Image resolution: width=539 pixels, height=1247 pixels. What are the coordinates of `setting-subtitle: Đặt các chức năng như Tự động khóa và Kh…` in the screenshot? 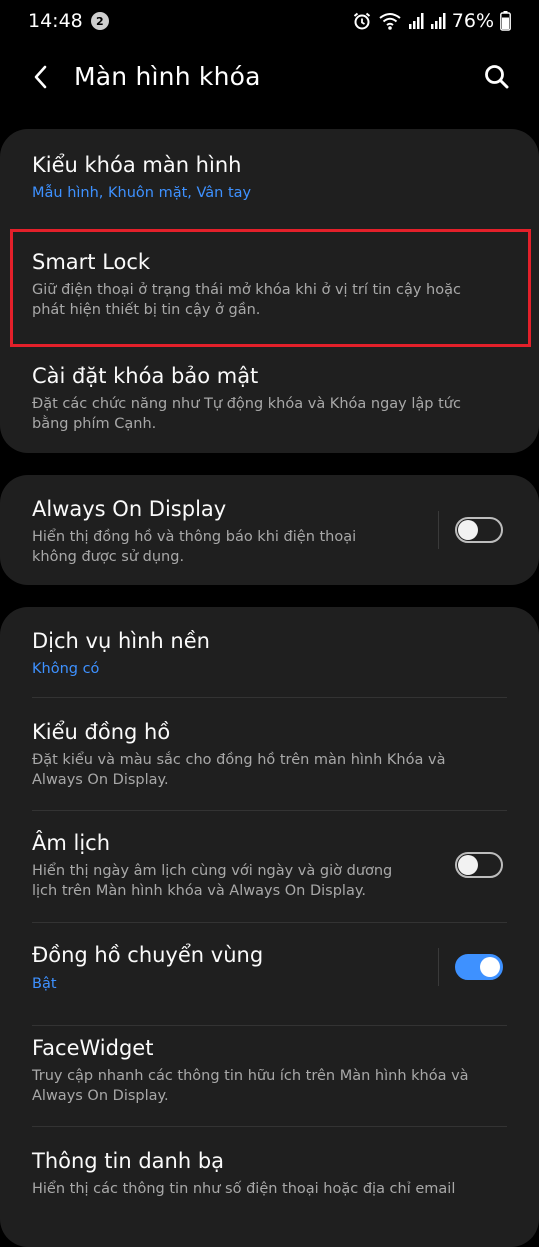 It's located at (246, 414).